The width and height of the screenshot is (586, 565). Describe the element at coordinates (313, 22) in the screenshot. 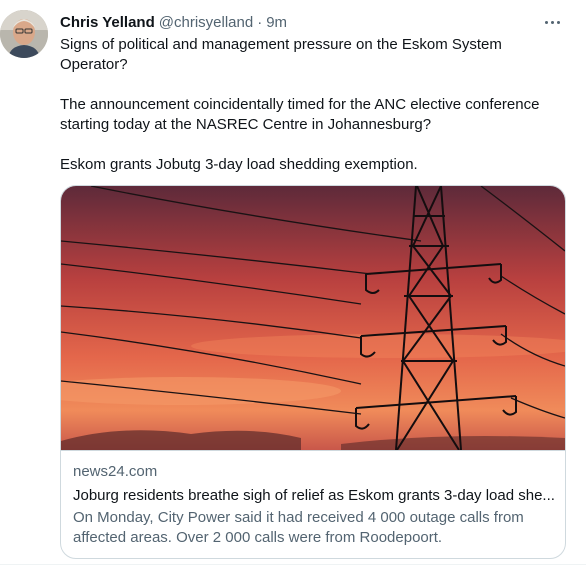

I see `tweet-header: Chris Yelland @chrisyelland · 9m` at that location.